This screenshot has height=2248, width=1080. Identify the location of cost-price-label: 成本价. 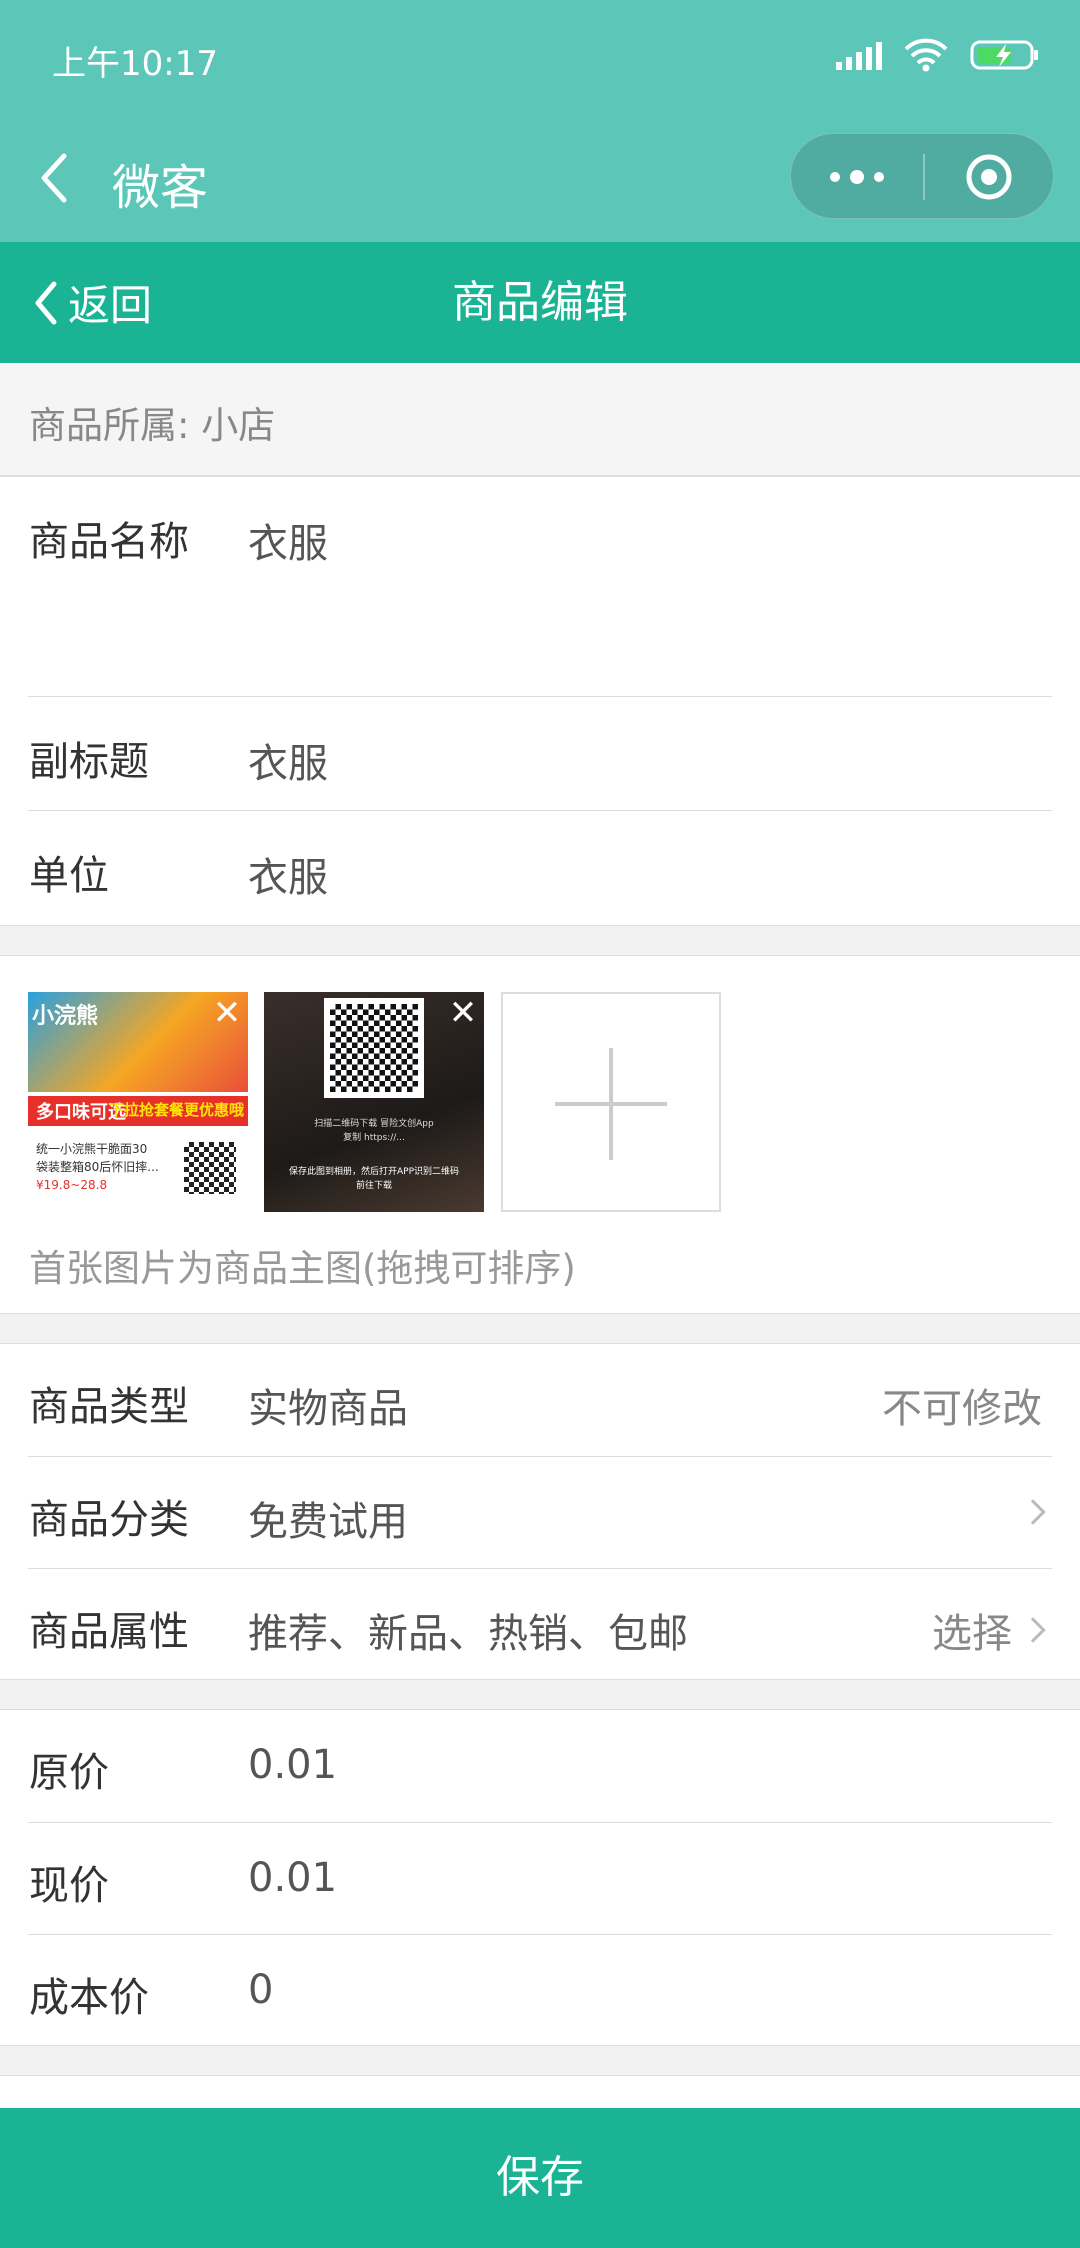
(89, 1998).